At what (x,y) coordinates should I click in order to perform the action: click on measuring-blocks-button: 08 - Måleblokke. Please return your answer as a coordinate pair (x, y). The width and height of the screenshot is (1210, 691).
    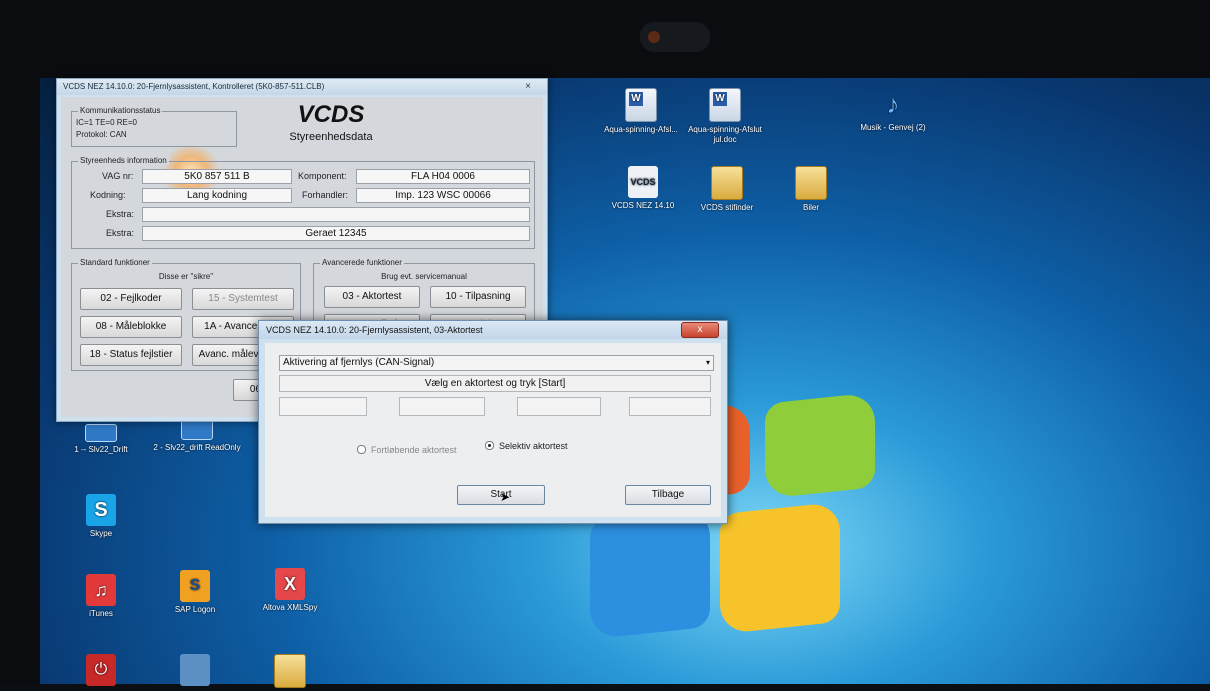
    Looking at the image, I should click on (131, 327).